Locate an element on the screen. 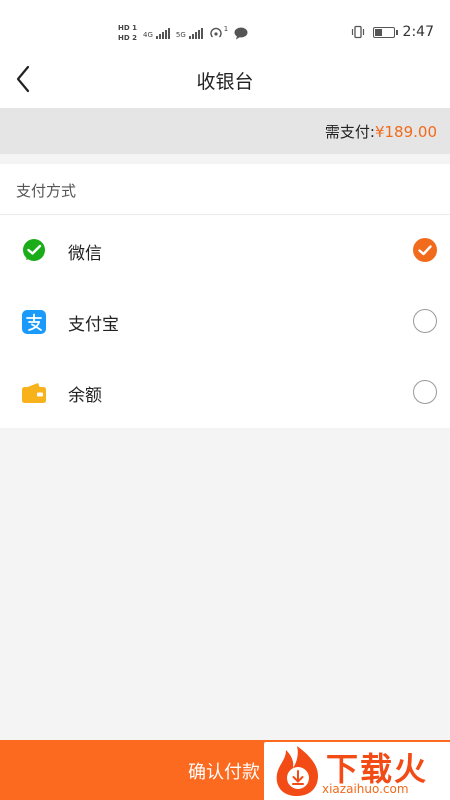 The width and height of the screenshot is (450, 800). wallet-icon is located at coordinates (34, 393).